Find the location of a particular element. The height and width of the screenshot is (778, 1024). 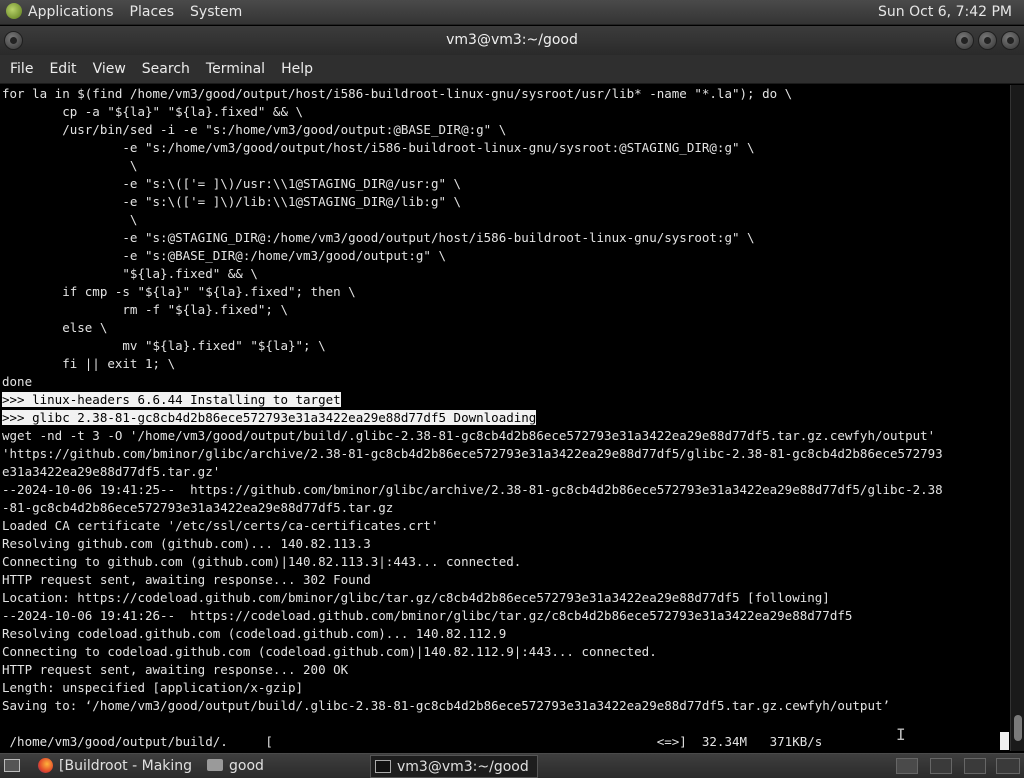

terminal-line: done is located at coordinates (17, 381).